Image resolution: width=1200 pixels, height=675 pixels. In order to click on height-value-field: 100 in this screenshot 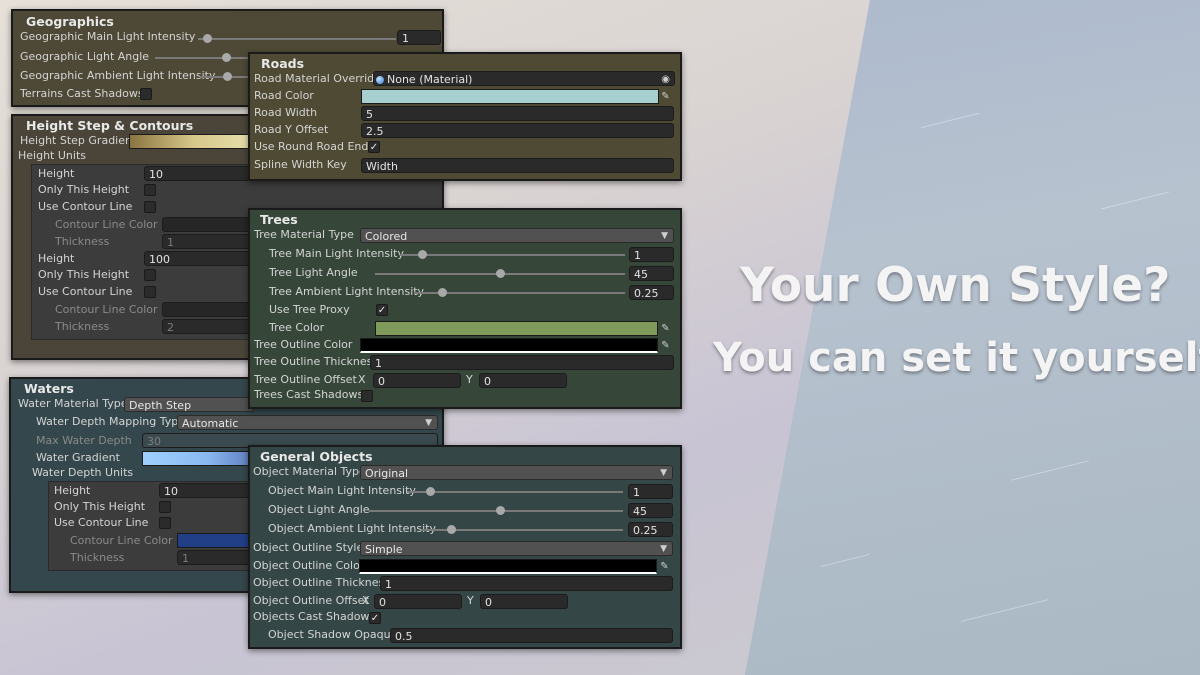, I will do `click(199, 258)`.